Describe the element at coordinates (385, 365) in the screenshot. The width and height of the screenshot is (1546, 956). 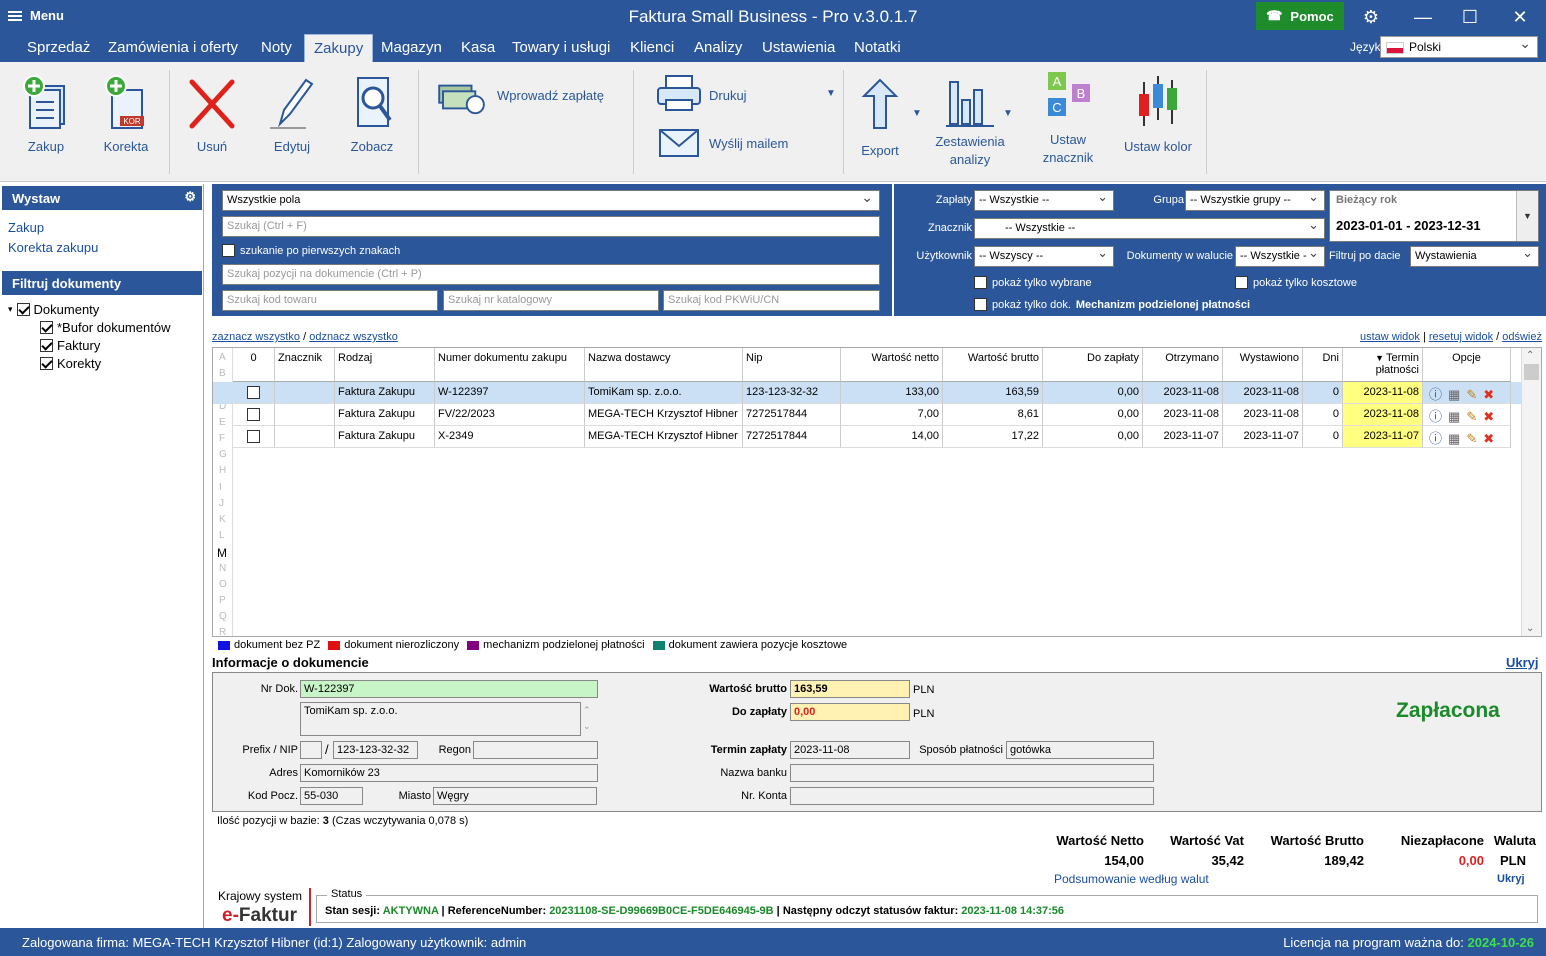
I see `hdr-rodzaj: Rodzaj` at that location.